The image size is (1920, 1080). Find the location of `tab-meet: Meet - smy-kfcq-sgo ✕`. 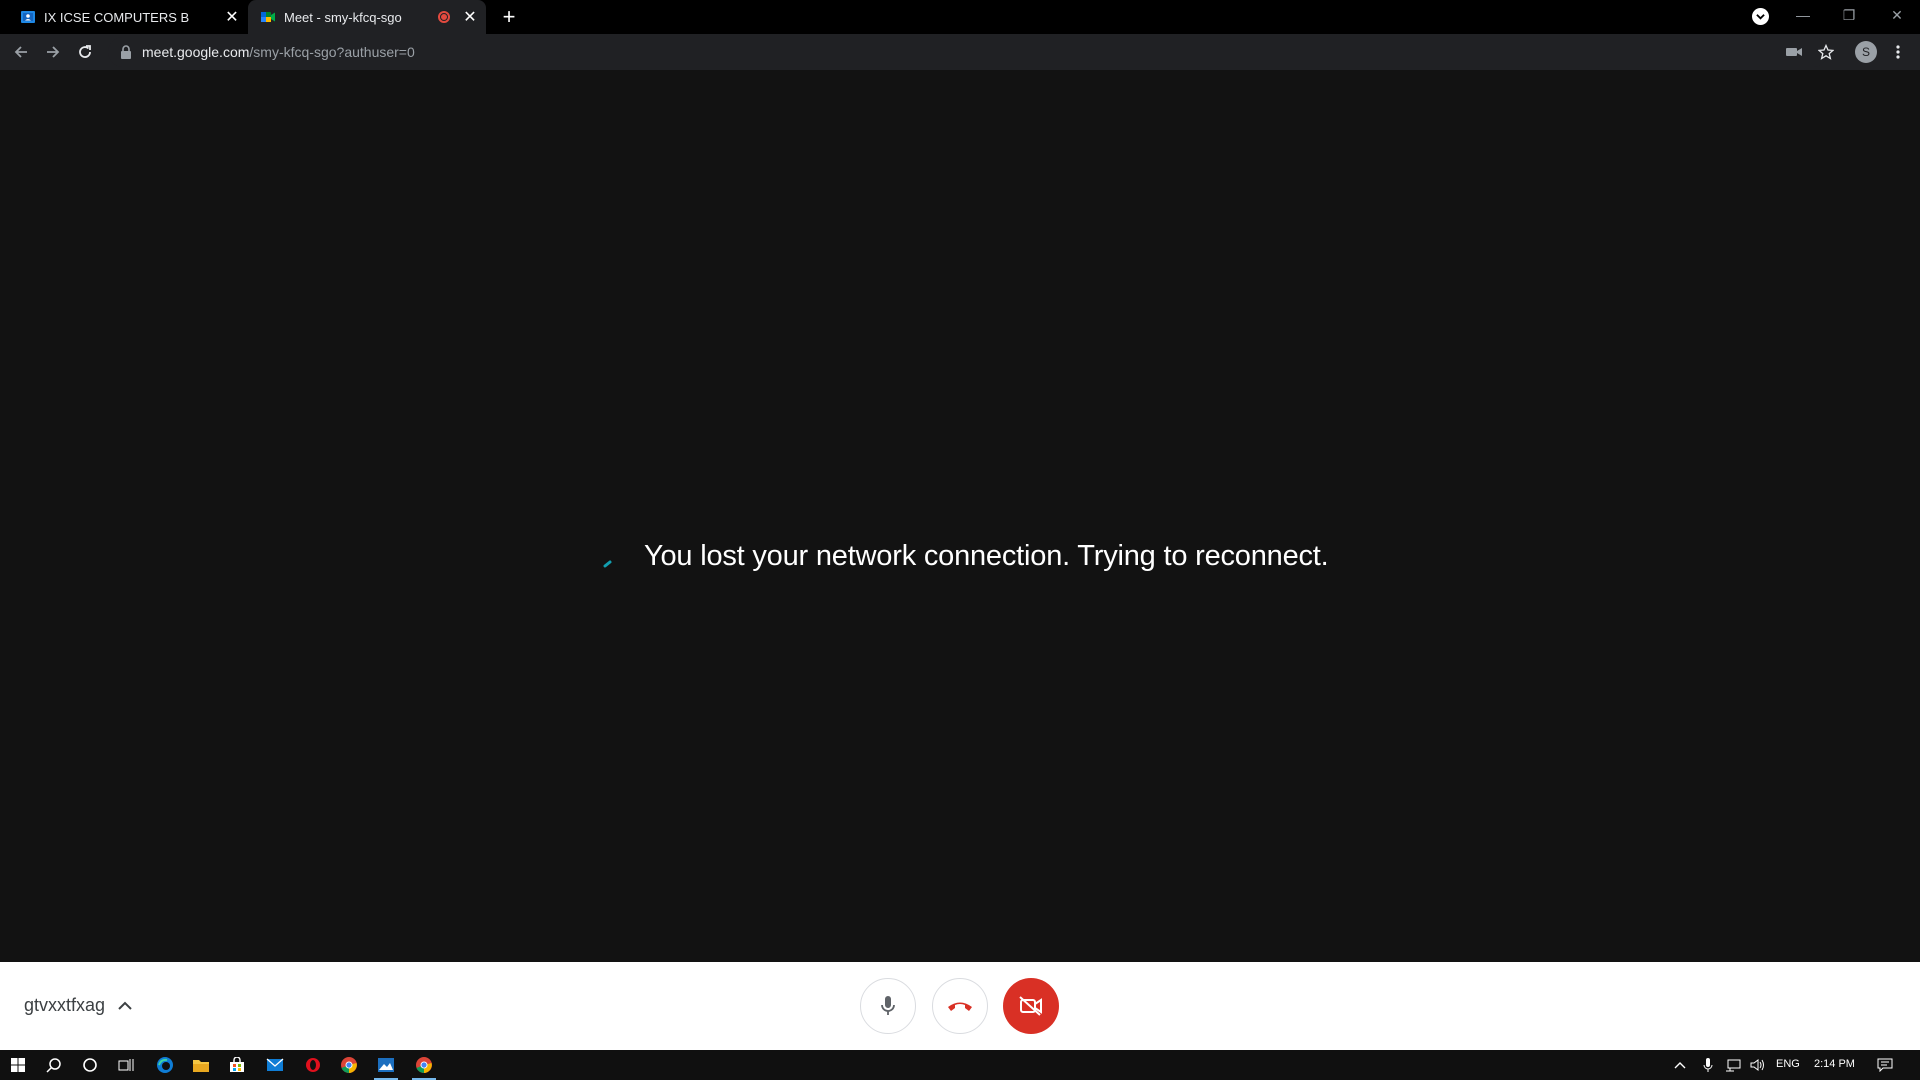

tab-meet: Meet - smy-kfcq-sgo ✕ is located at coordinates (367, 17).